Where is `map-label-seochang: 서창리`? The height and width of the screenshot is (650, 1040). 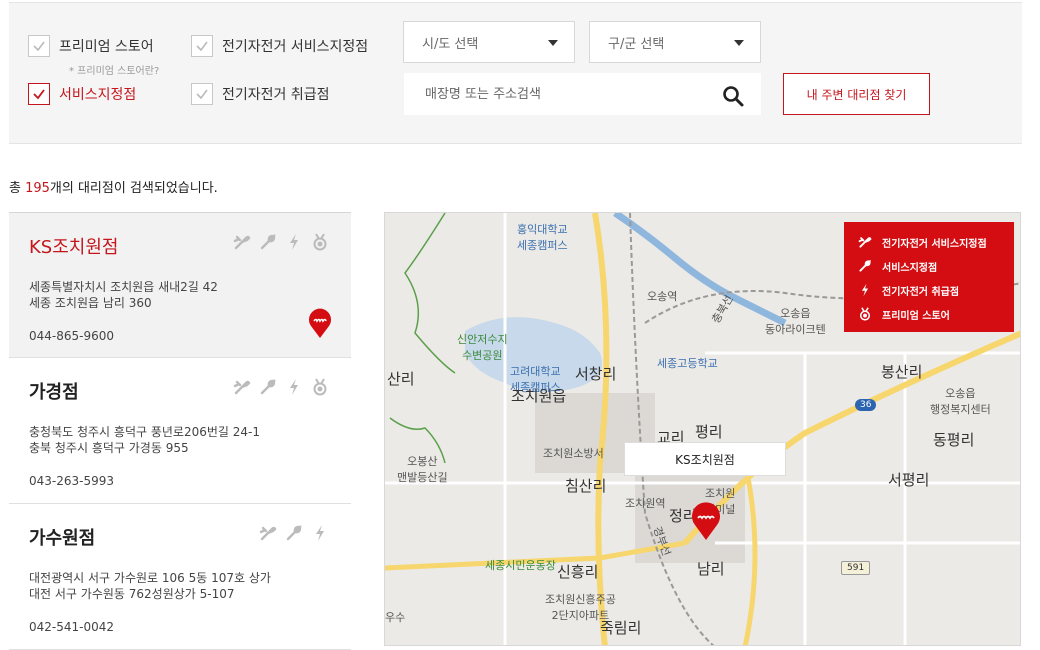 map-label-seochang: 서창리 is located at coordinates (596, 374).